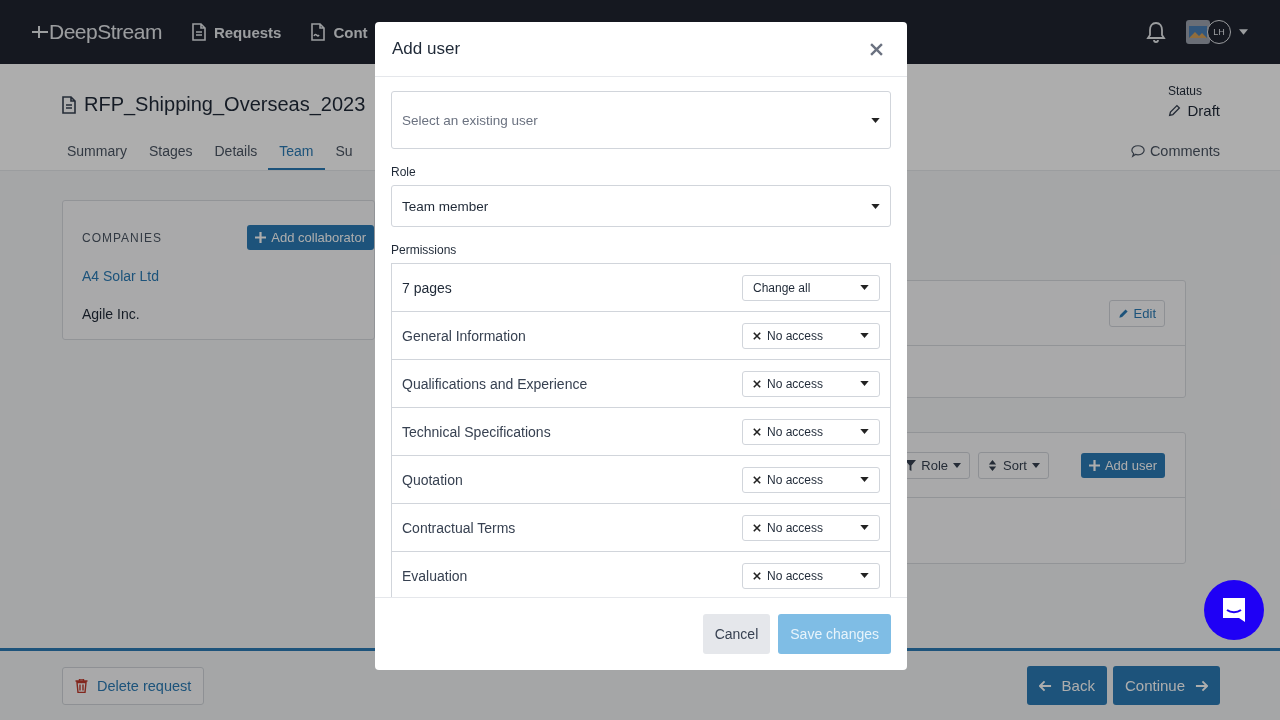  Describe the element at coordinates (404, 172) in the screenshot. I see `field-label: Role` at that location.